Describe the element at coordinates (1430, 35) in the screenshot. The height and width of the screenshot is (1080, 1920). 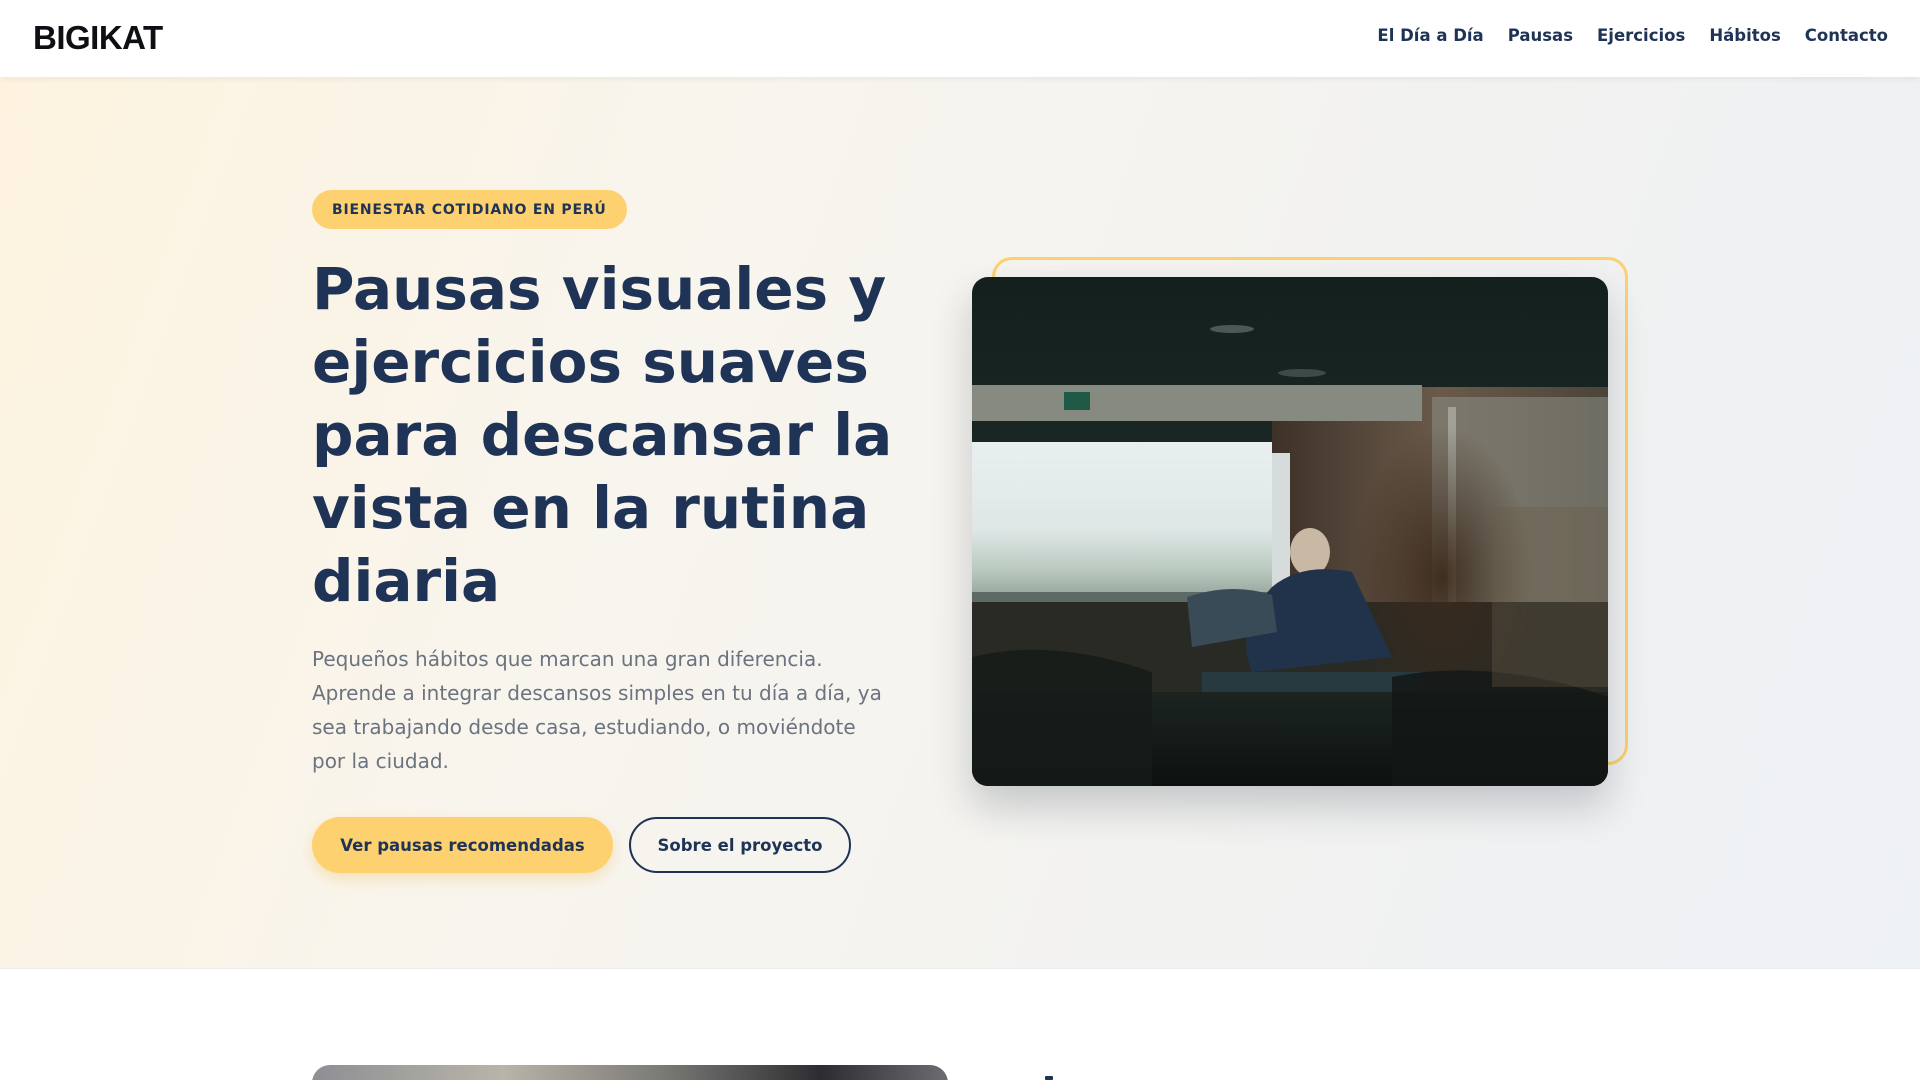
I see `nav-link-dia-a-dia: El Día a Día` at that location.